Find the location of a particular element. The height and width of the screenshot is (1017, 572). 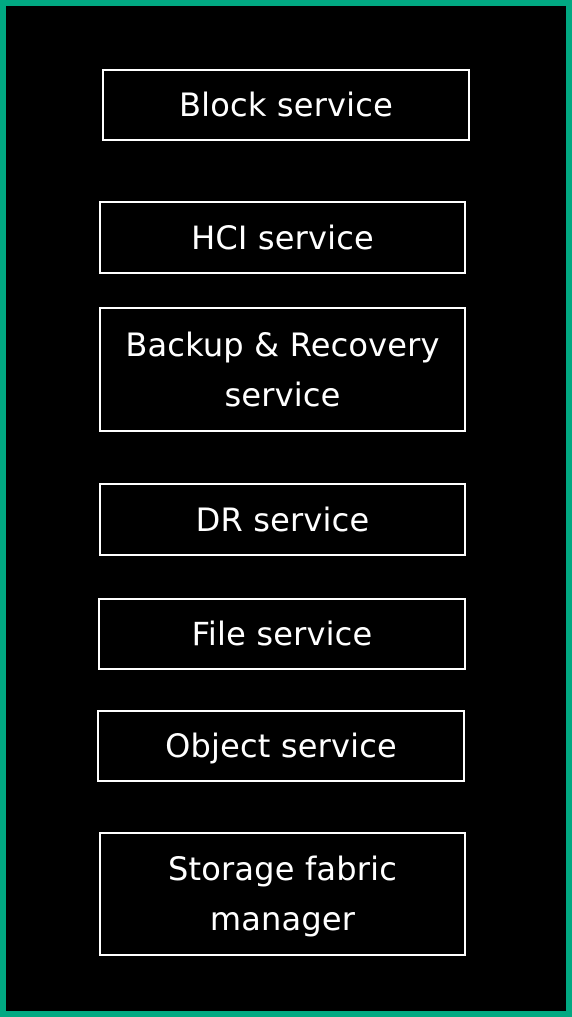

dr-service-label: DR service is located at coordinates (282, 519).